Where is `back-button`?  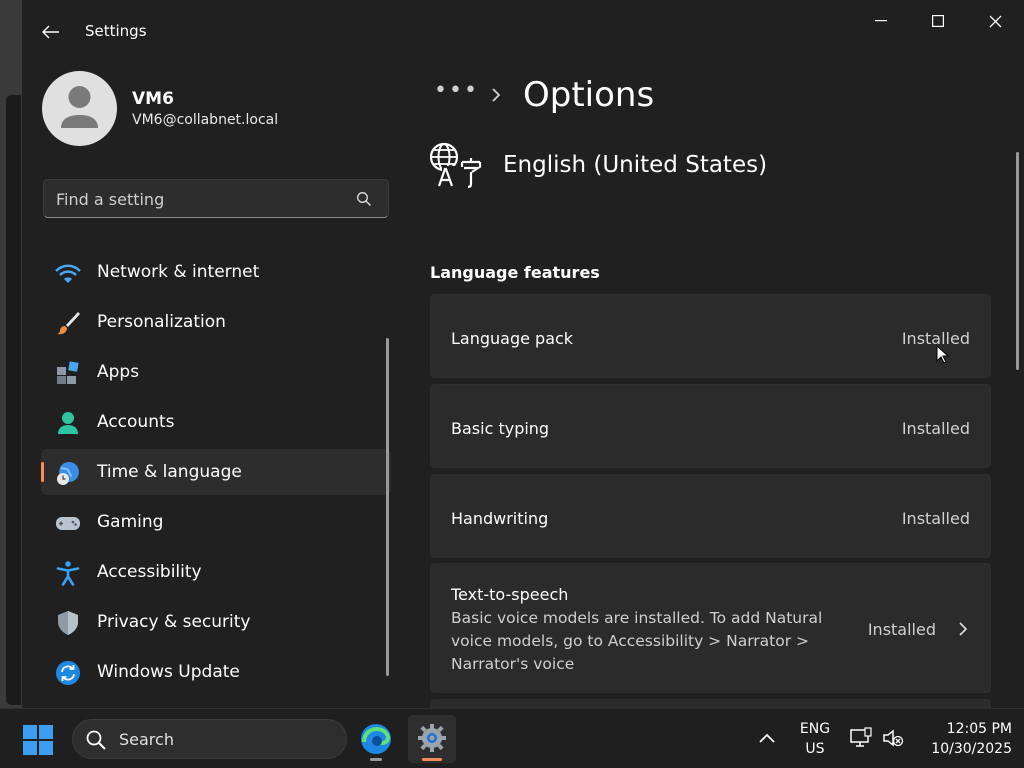
back-button is located at coordinates (51, 32).